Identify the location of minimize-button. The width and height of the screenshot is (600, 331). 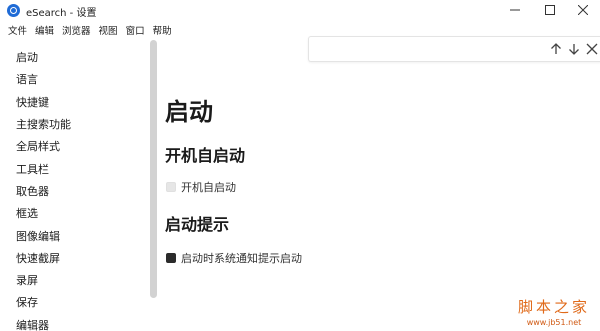
(515, 10).